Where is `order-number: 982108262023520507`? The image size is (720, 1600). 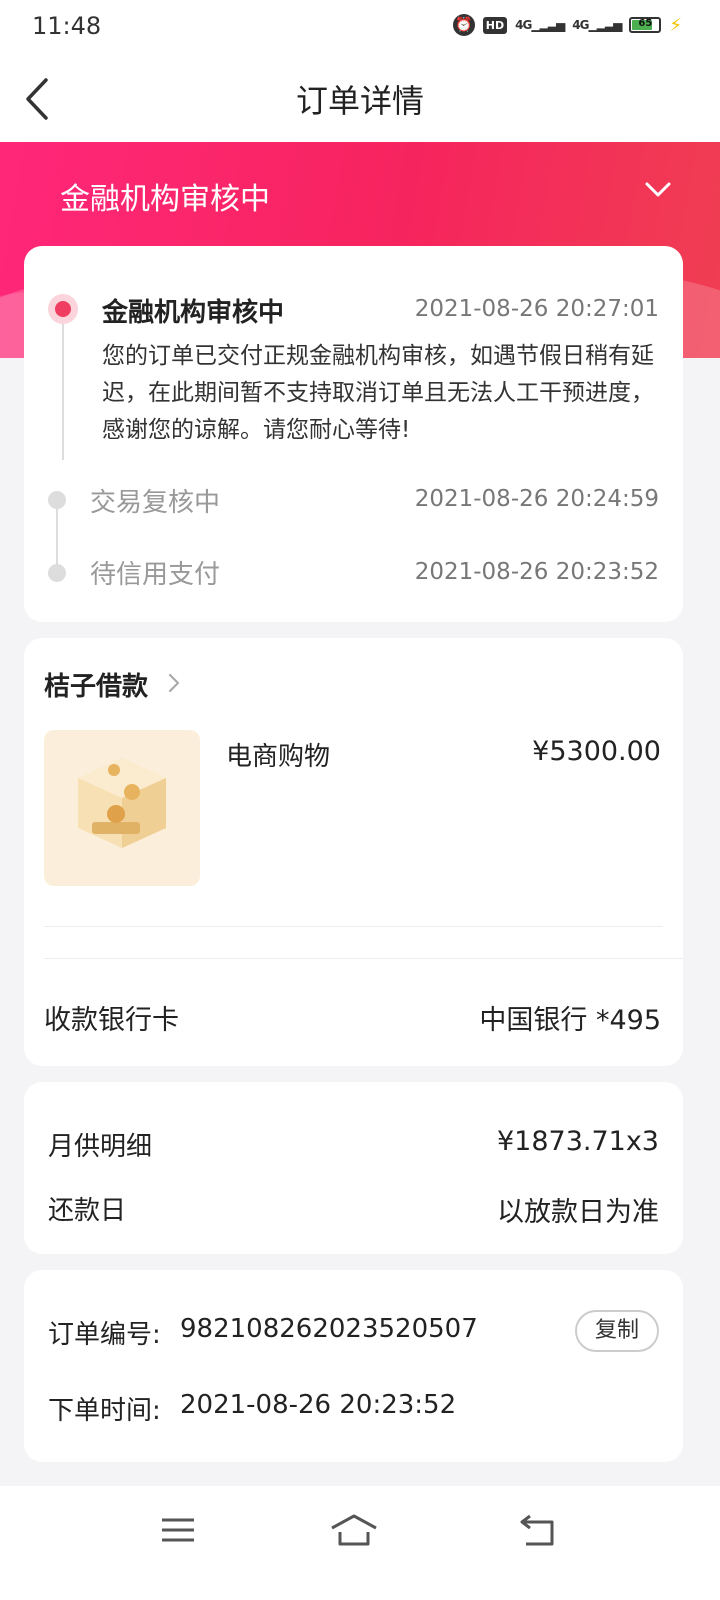 order-number: 982108262023520507 is located at coordinates (329, 1329).